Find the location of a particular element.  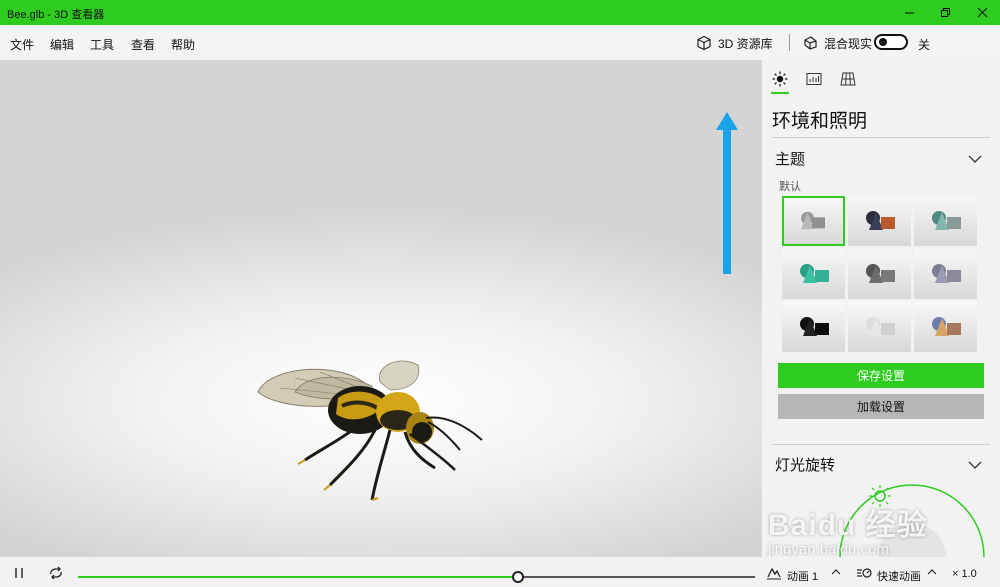

mixed-reality-icon is located at coordinates (810, 43).